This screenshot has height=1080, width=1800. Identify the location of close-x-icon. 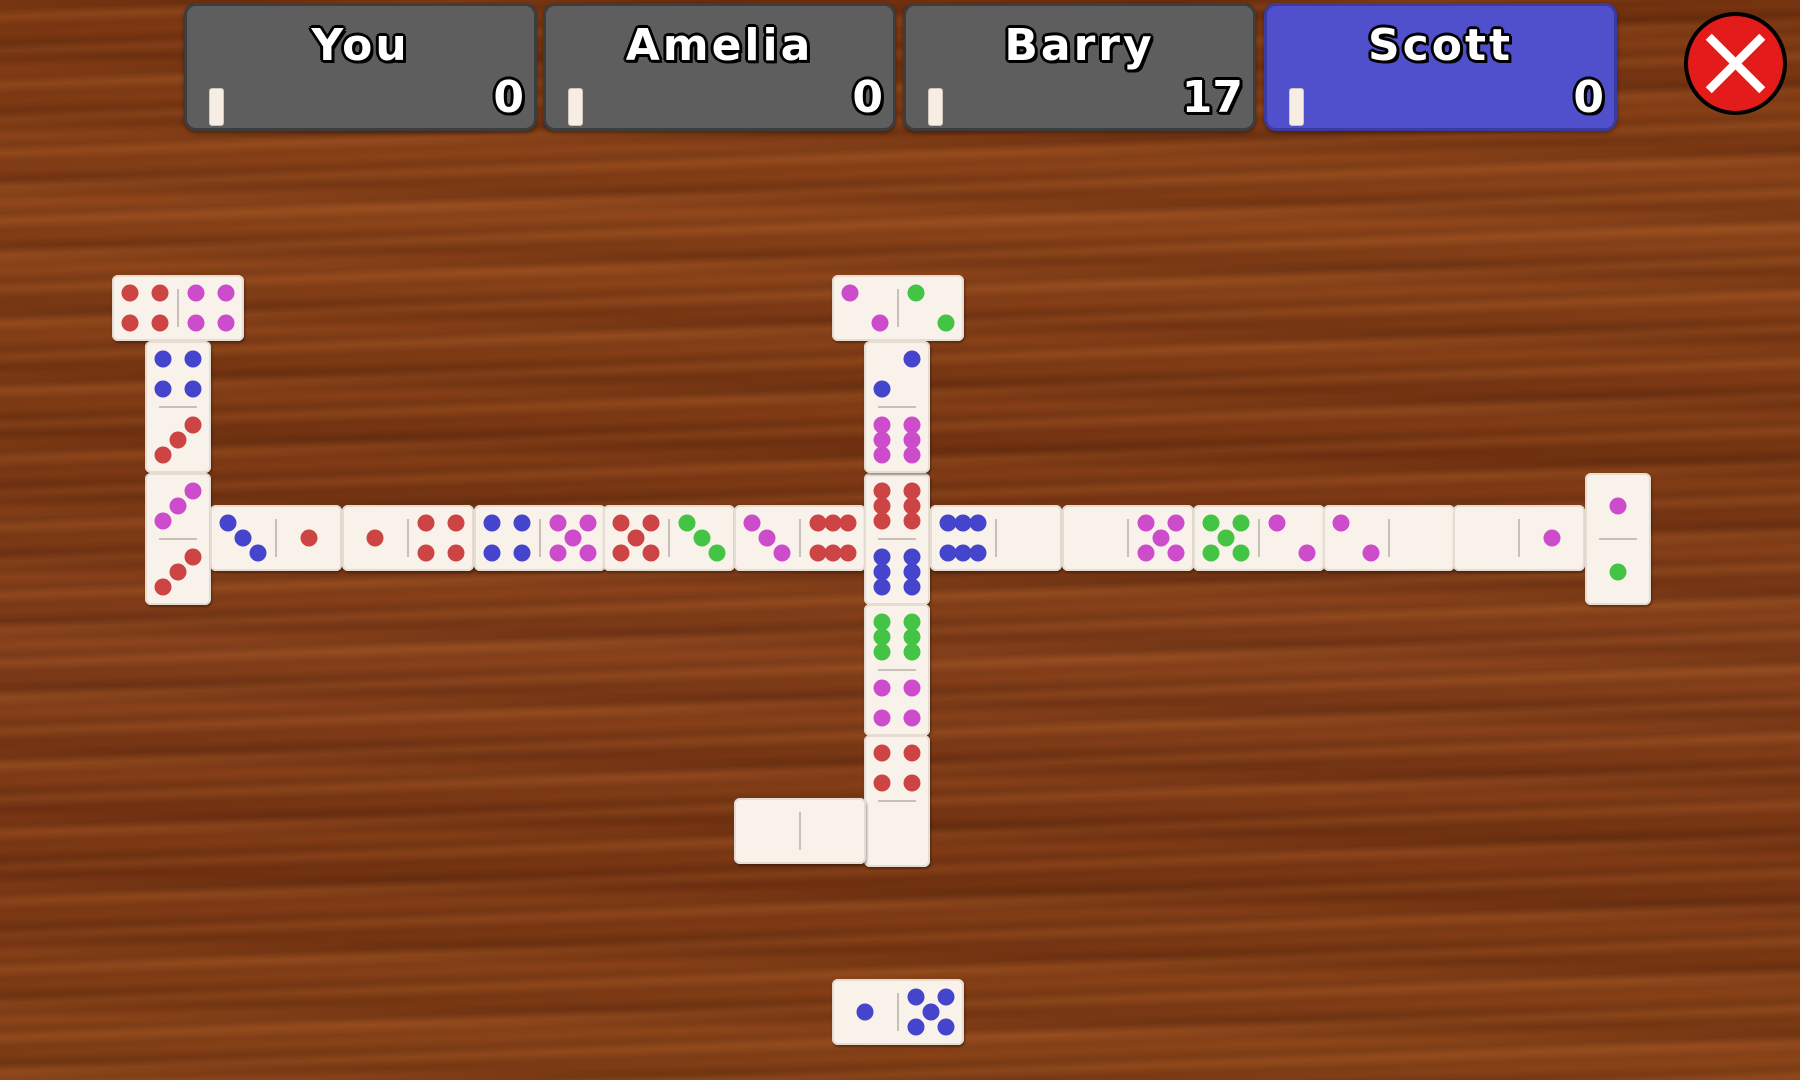
(1735, 63).